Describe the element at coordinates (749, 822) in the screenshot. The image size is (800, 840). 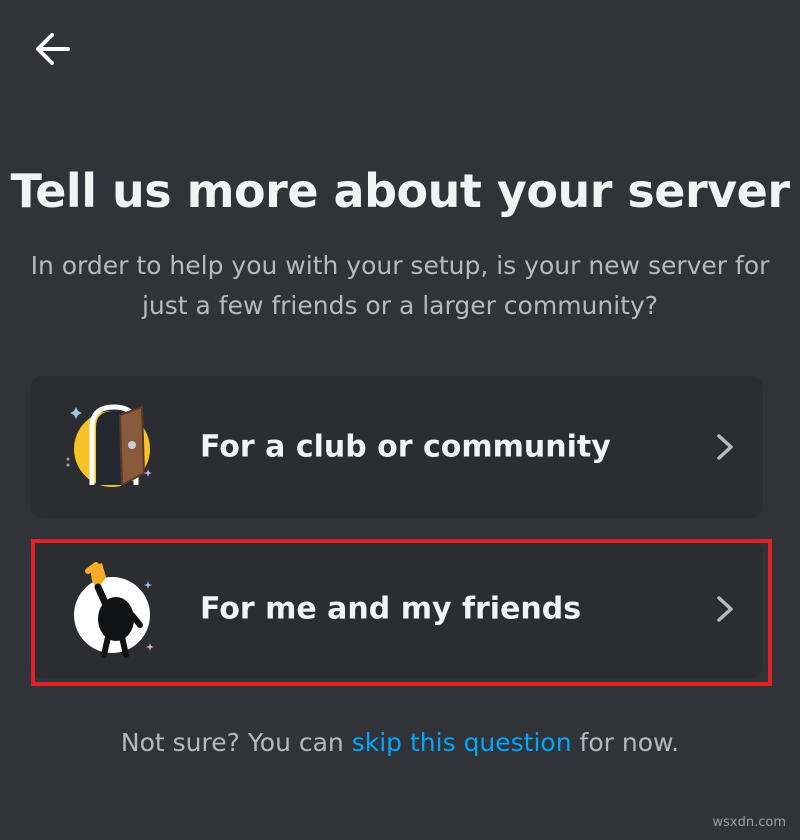
I see `watermark: wsxdn.com` at that location.